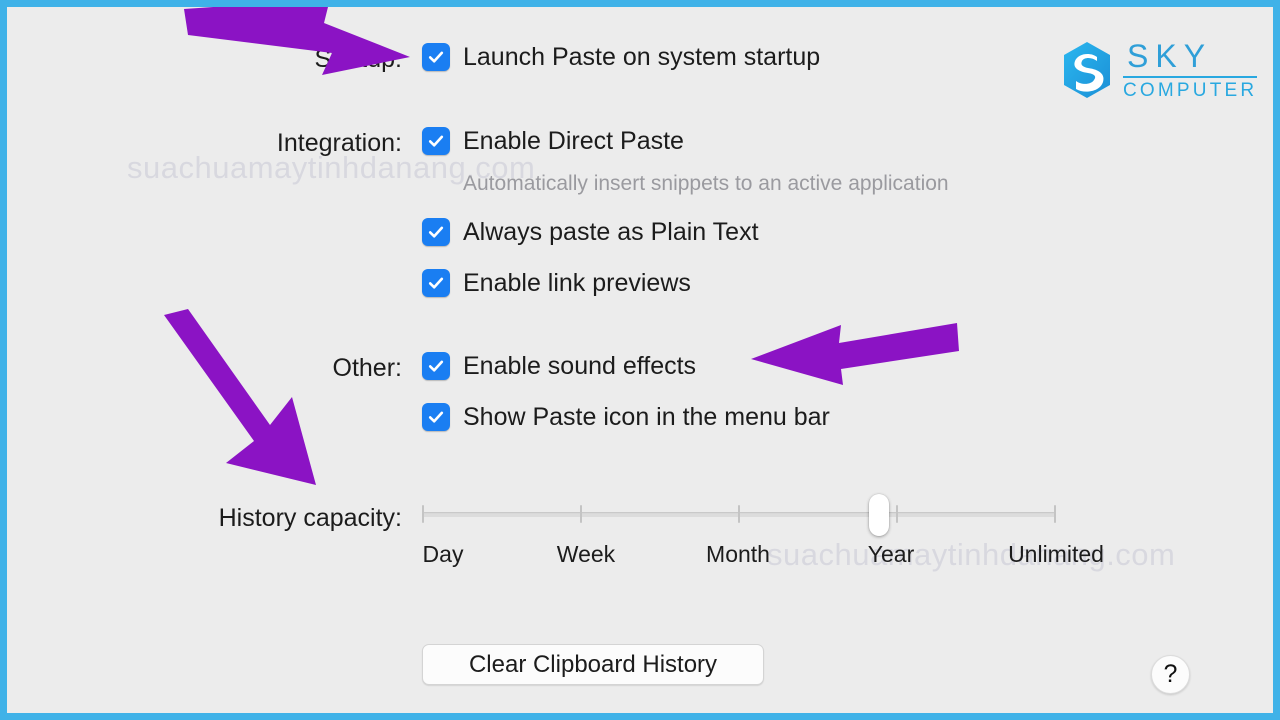  Describe the element at coordinates (1056, 554) in the screenshot. I see `slider-label-unlimited: Unlimited` at that location.